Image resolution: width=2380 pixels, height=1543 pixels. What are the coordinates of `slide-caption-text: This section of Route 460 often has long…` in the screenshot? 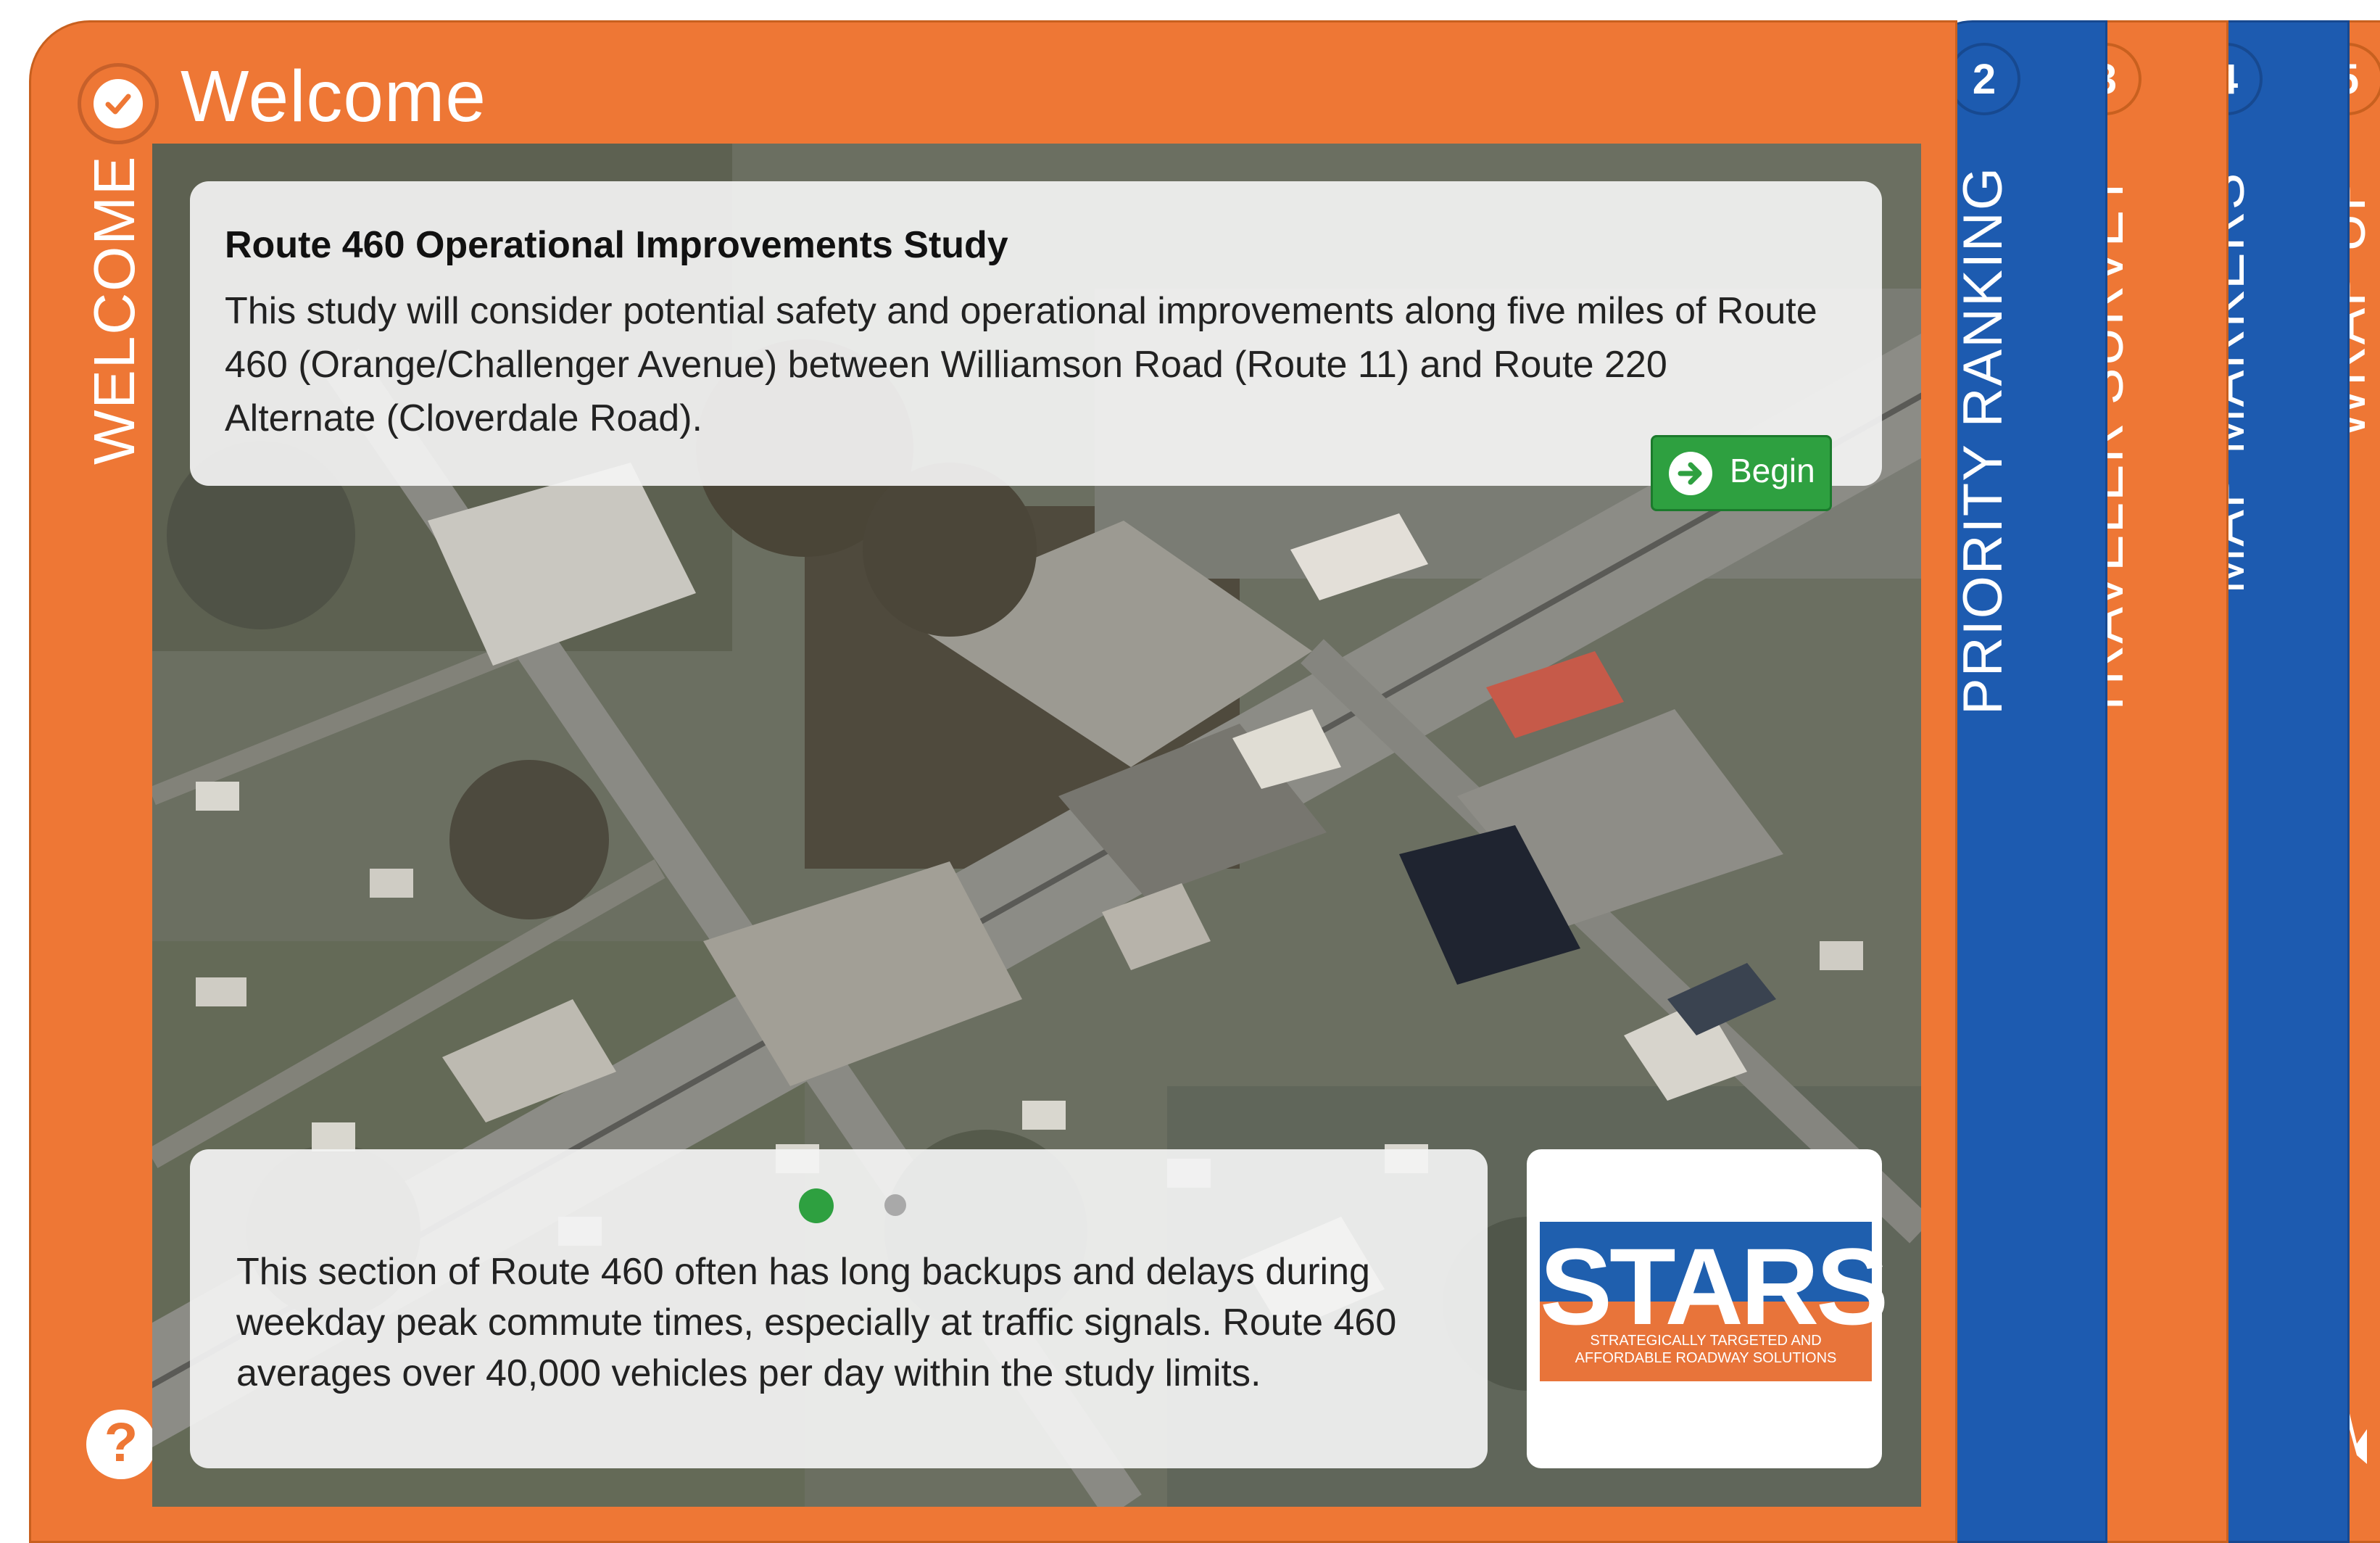 It's located at (816, 1322).